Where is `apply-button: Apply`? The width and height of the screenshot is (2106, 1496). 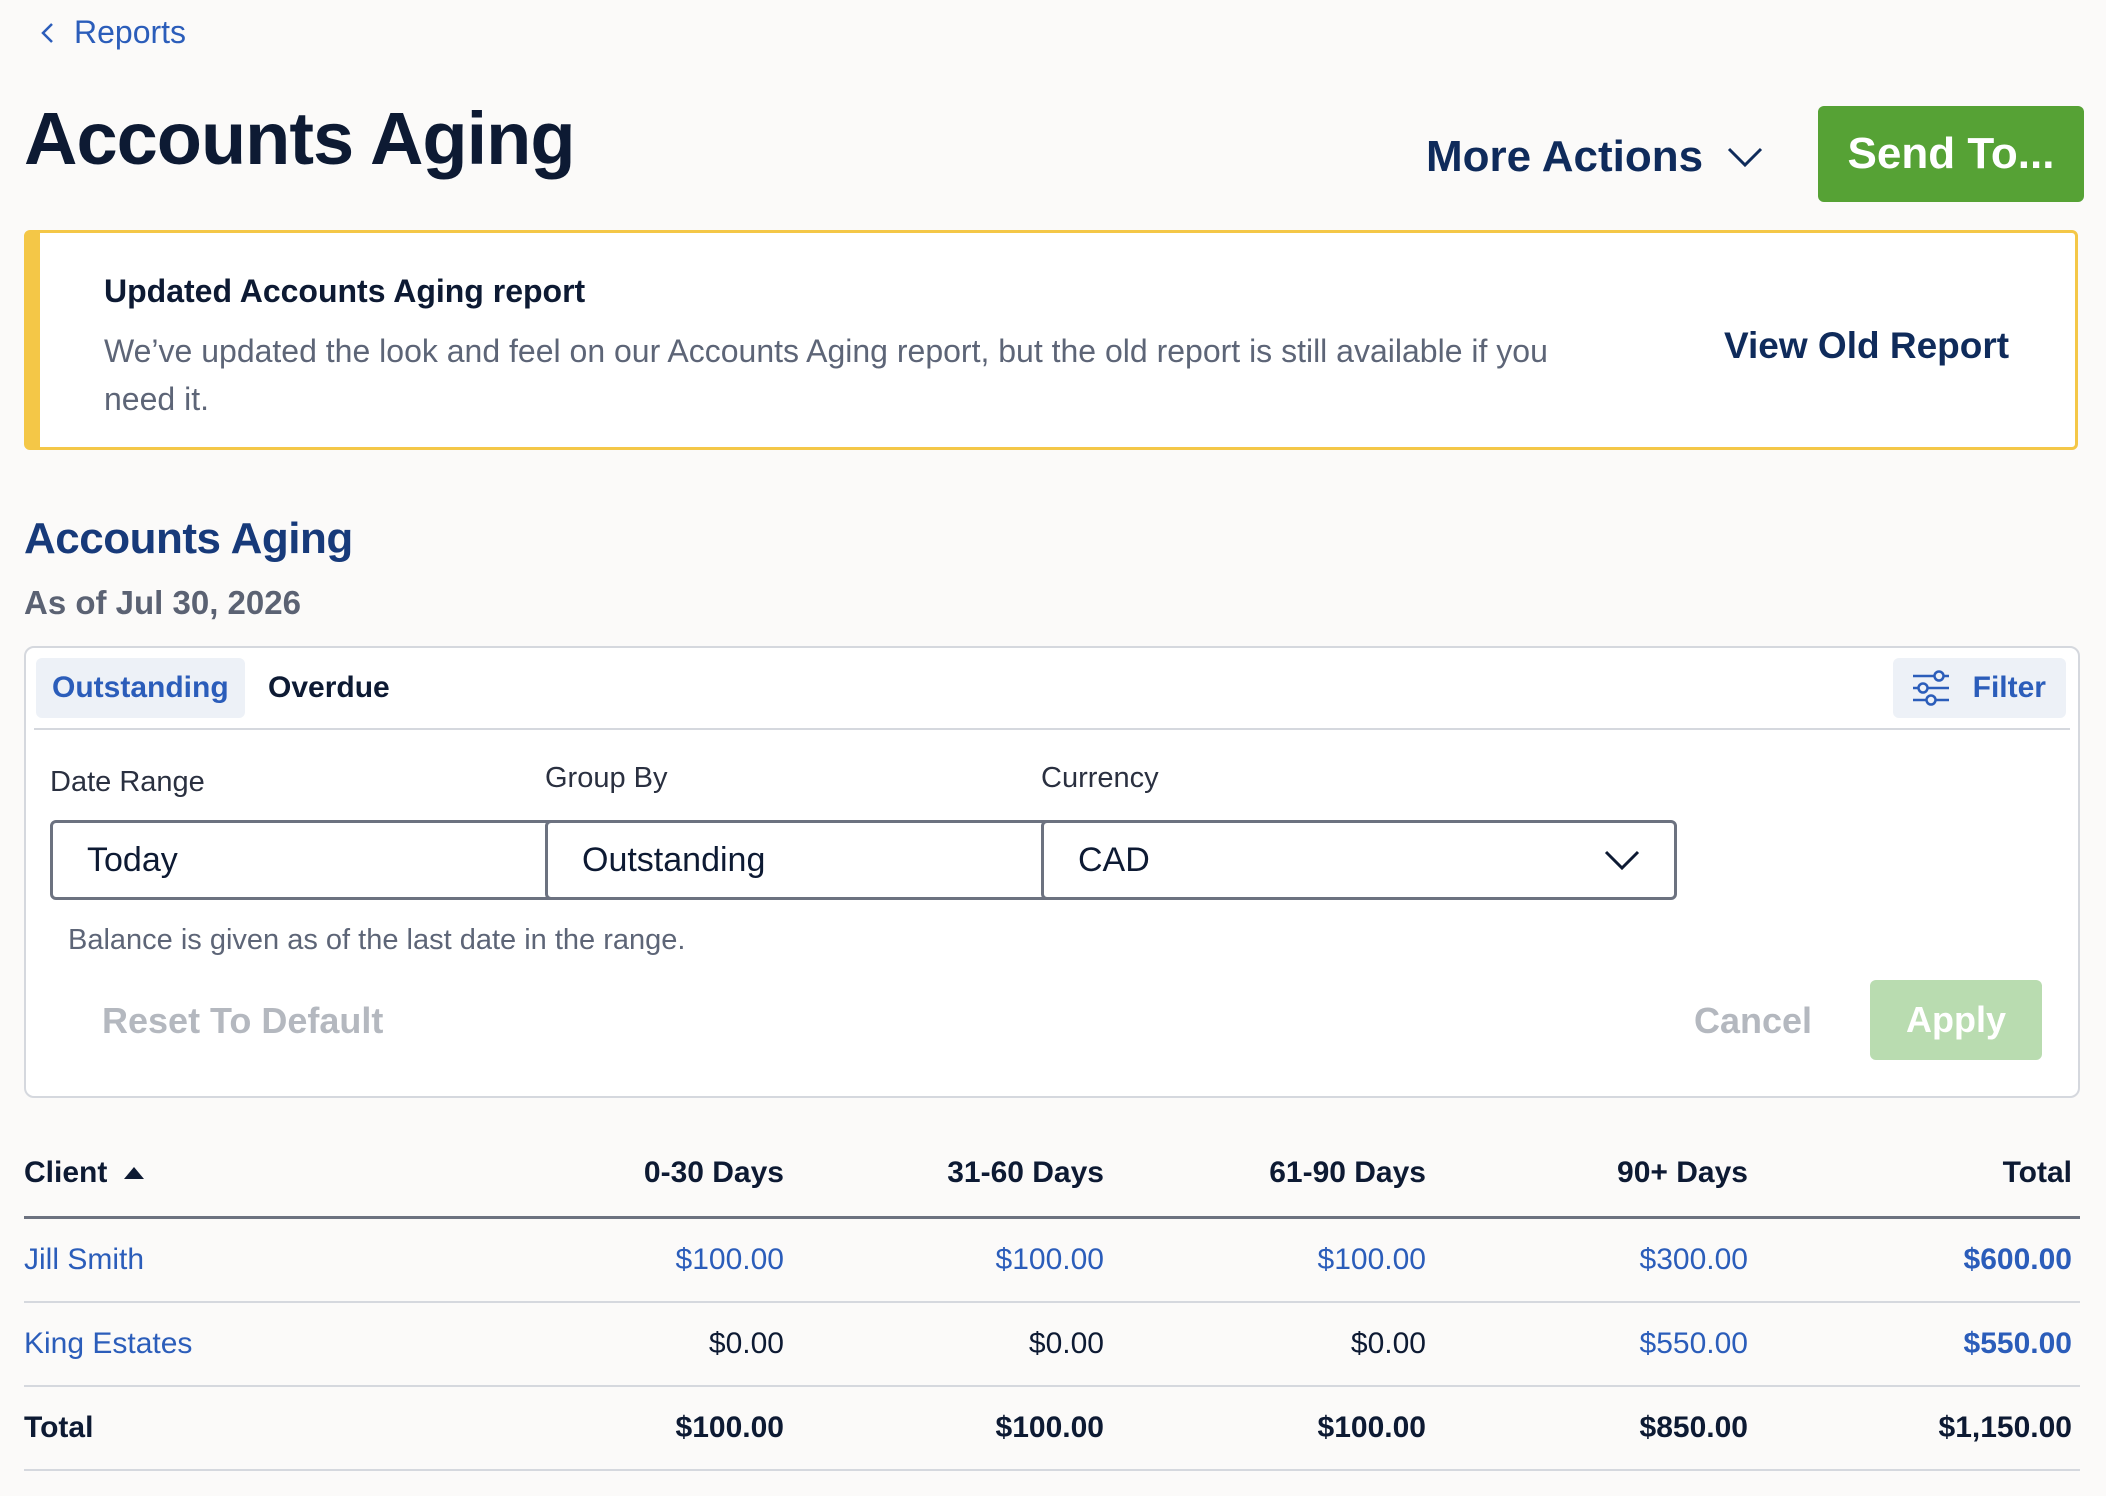
apply-button: Apply is located at coordinates (1956, 1020).